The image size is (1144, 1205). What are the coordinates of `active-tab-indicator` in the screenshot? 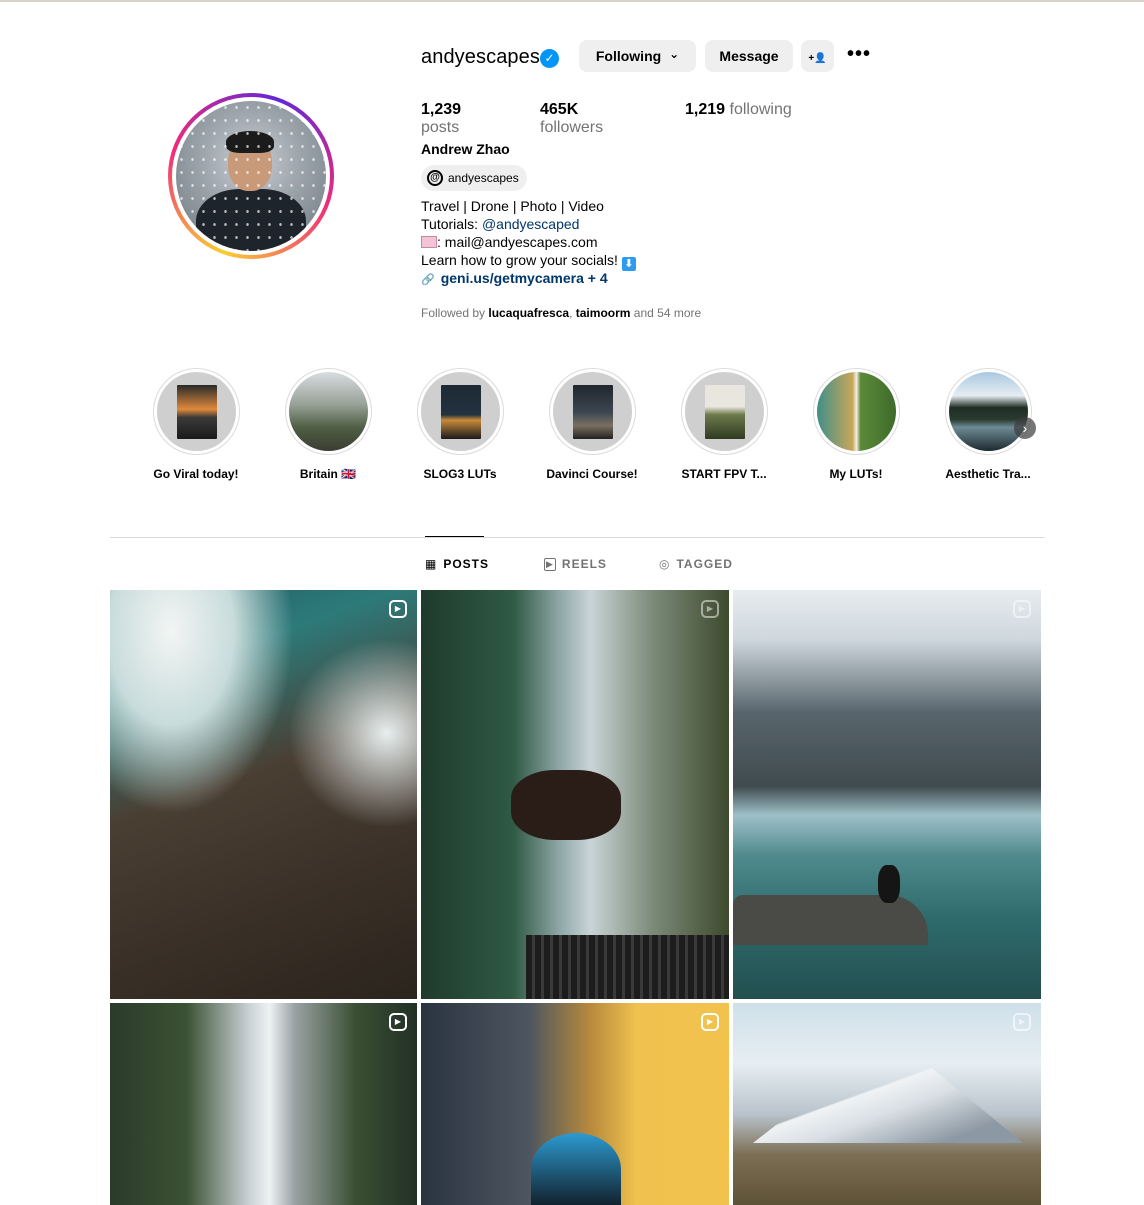 It's located at (454, 536).